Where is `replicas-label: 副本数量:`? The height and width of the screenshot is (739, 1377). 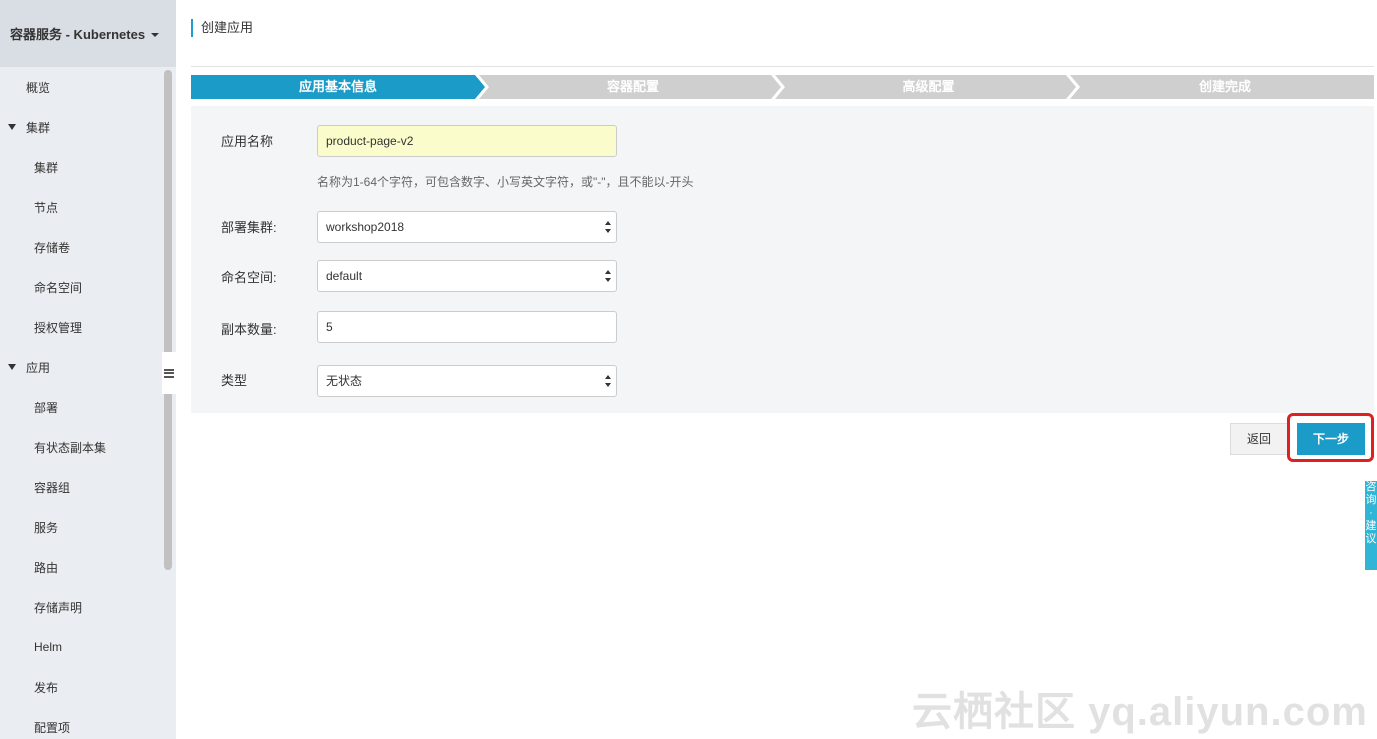
replicas-label: 副本数量: is located at coordinates (249, 329).